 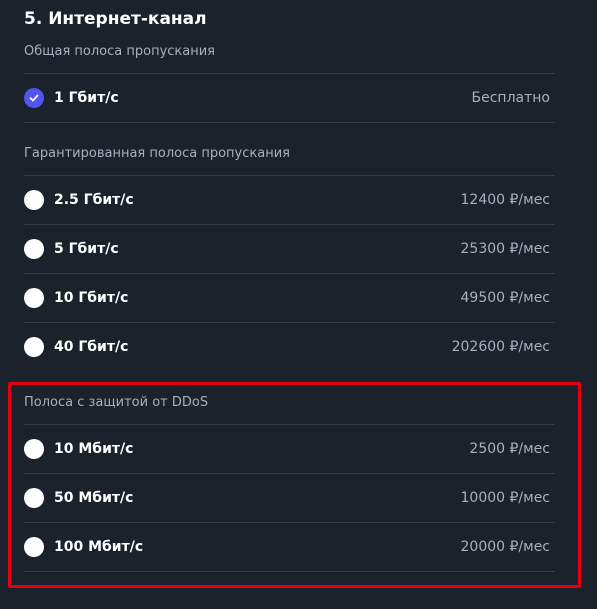 I want to click on option-label: 10 Гбит/с, so click(x=91, y=298).